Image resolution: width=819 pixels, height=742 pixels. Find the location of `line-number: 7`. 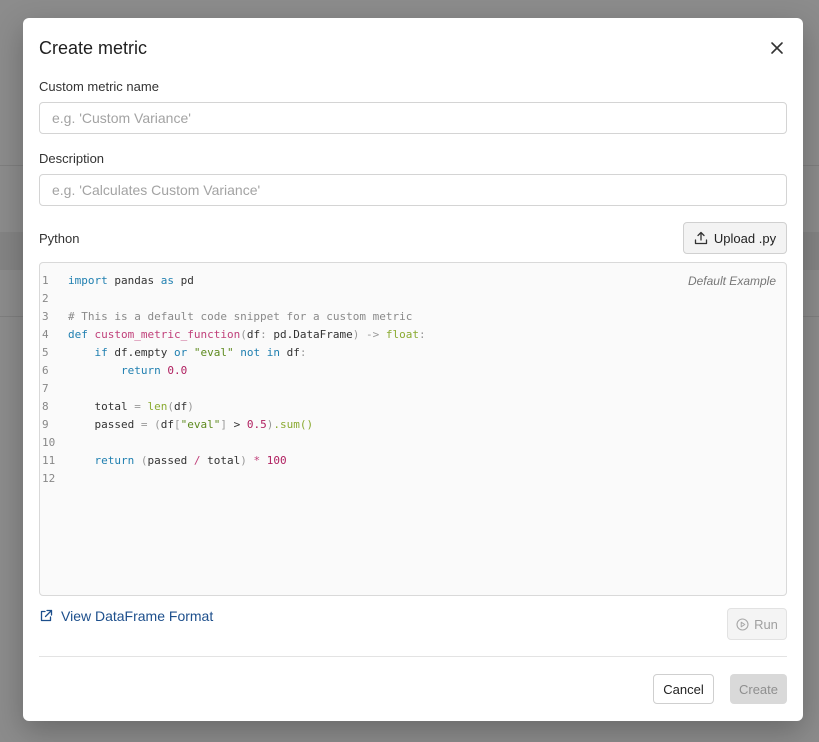

line-number: 7 is located at coordinates (45, 388).